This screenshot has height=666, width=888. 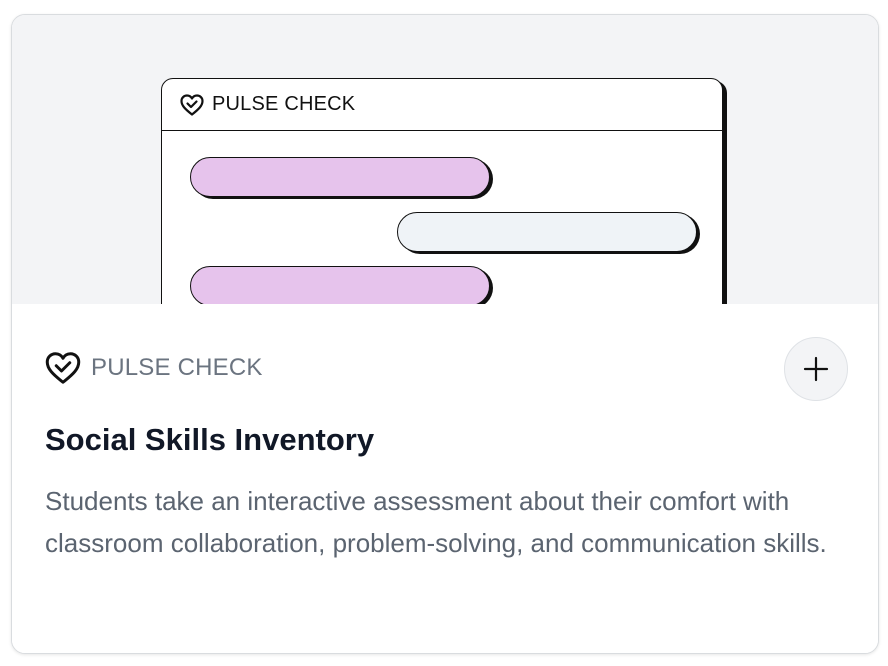 I want to click on plus-icon, so click(x=816, y=369).